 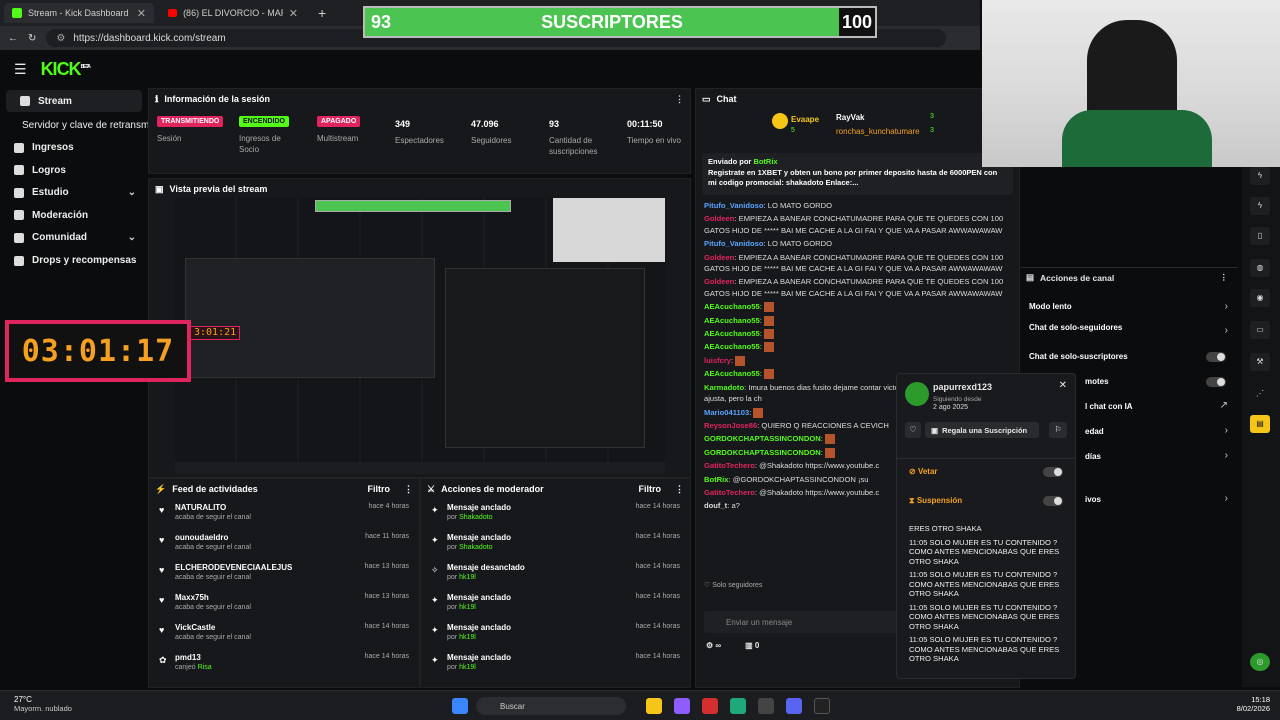 What do you see at coordinates (1097, 381) in the screenshot?
I see `emotes-item: motes` at bounding box center [1097, 381].